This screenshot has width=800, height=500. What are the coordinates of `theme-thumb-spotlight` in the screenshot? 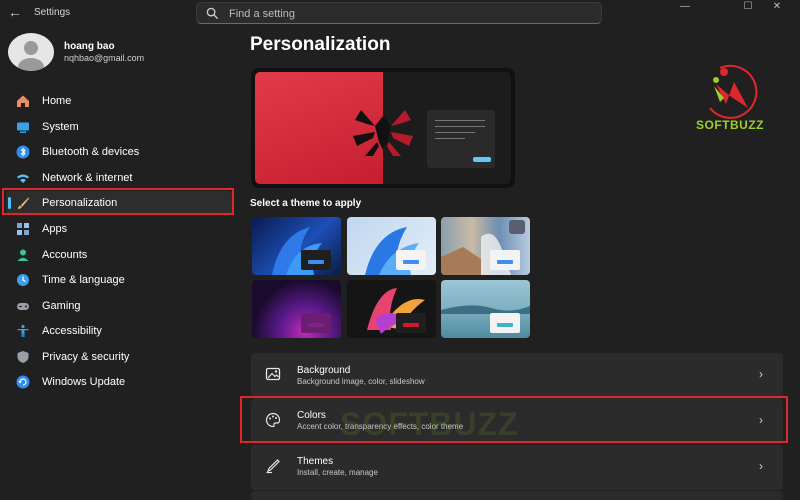 It's located at (485, 246).